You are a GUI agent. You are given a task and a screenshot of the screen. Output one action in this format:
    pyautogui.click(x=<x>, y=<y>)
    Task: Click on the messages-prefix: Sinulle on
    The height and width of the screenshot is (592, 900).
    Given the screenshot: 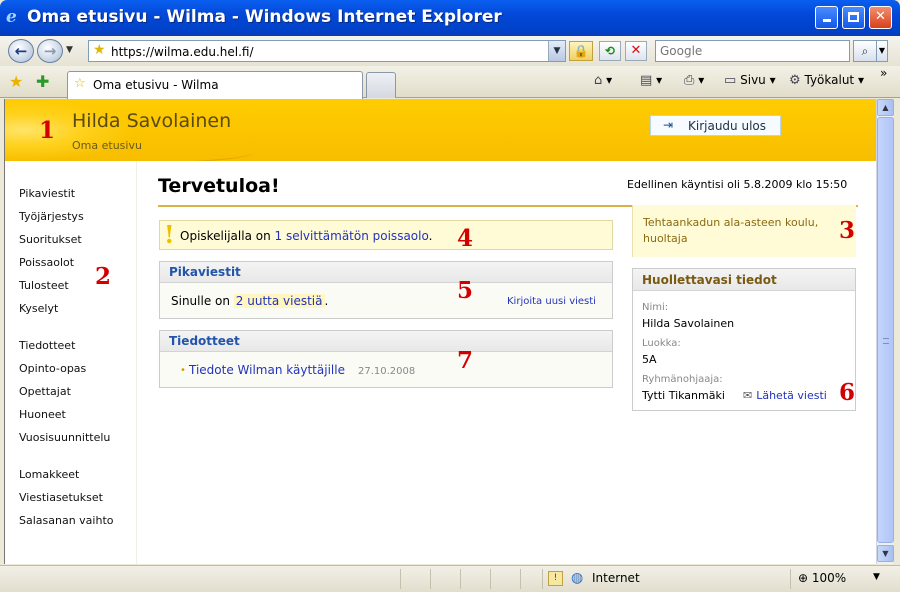 What is the action you would take?
    pyautogui.click(x=202, y=301)
    